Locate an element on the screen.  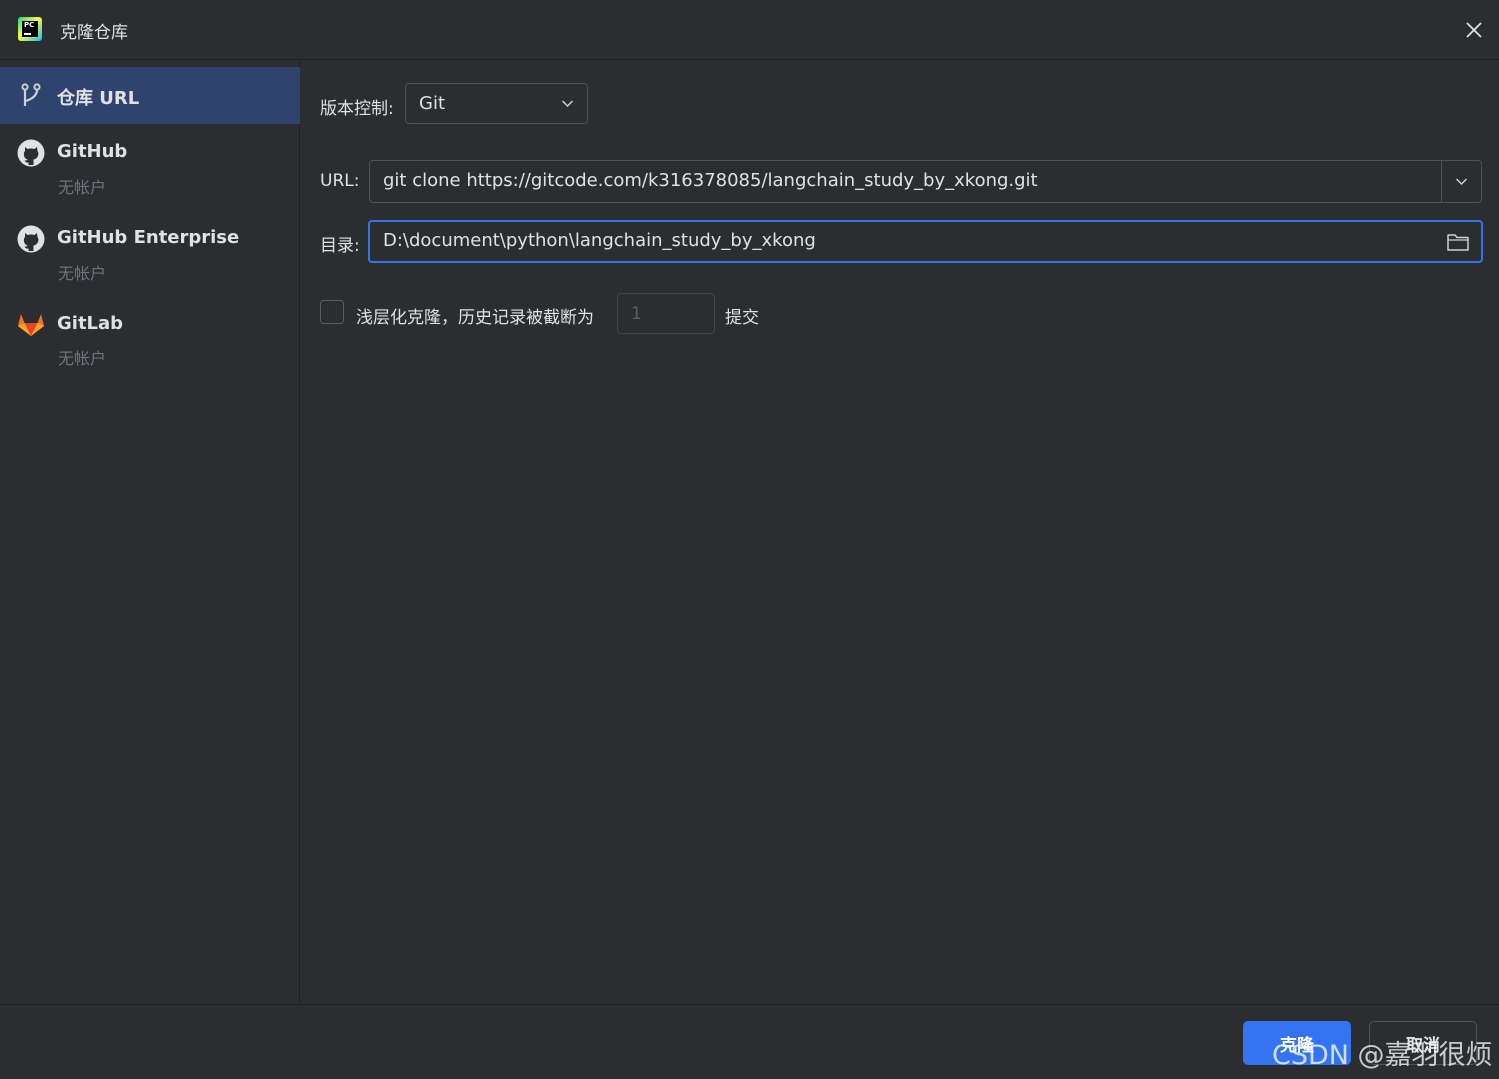
vcs-label: 版本控制: is located at coordinates (357, 109).